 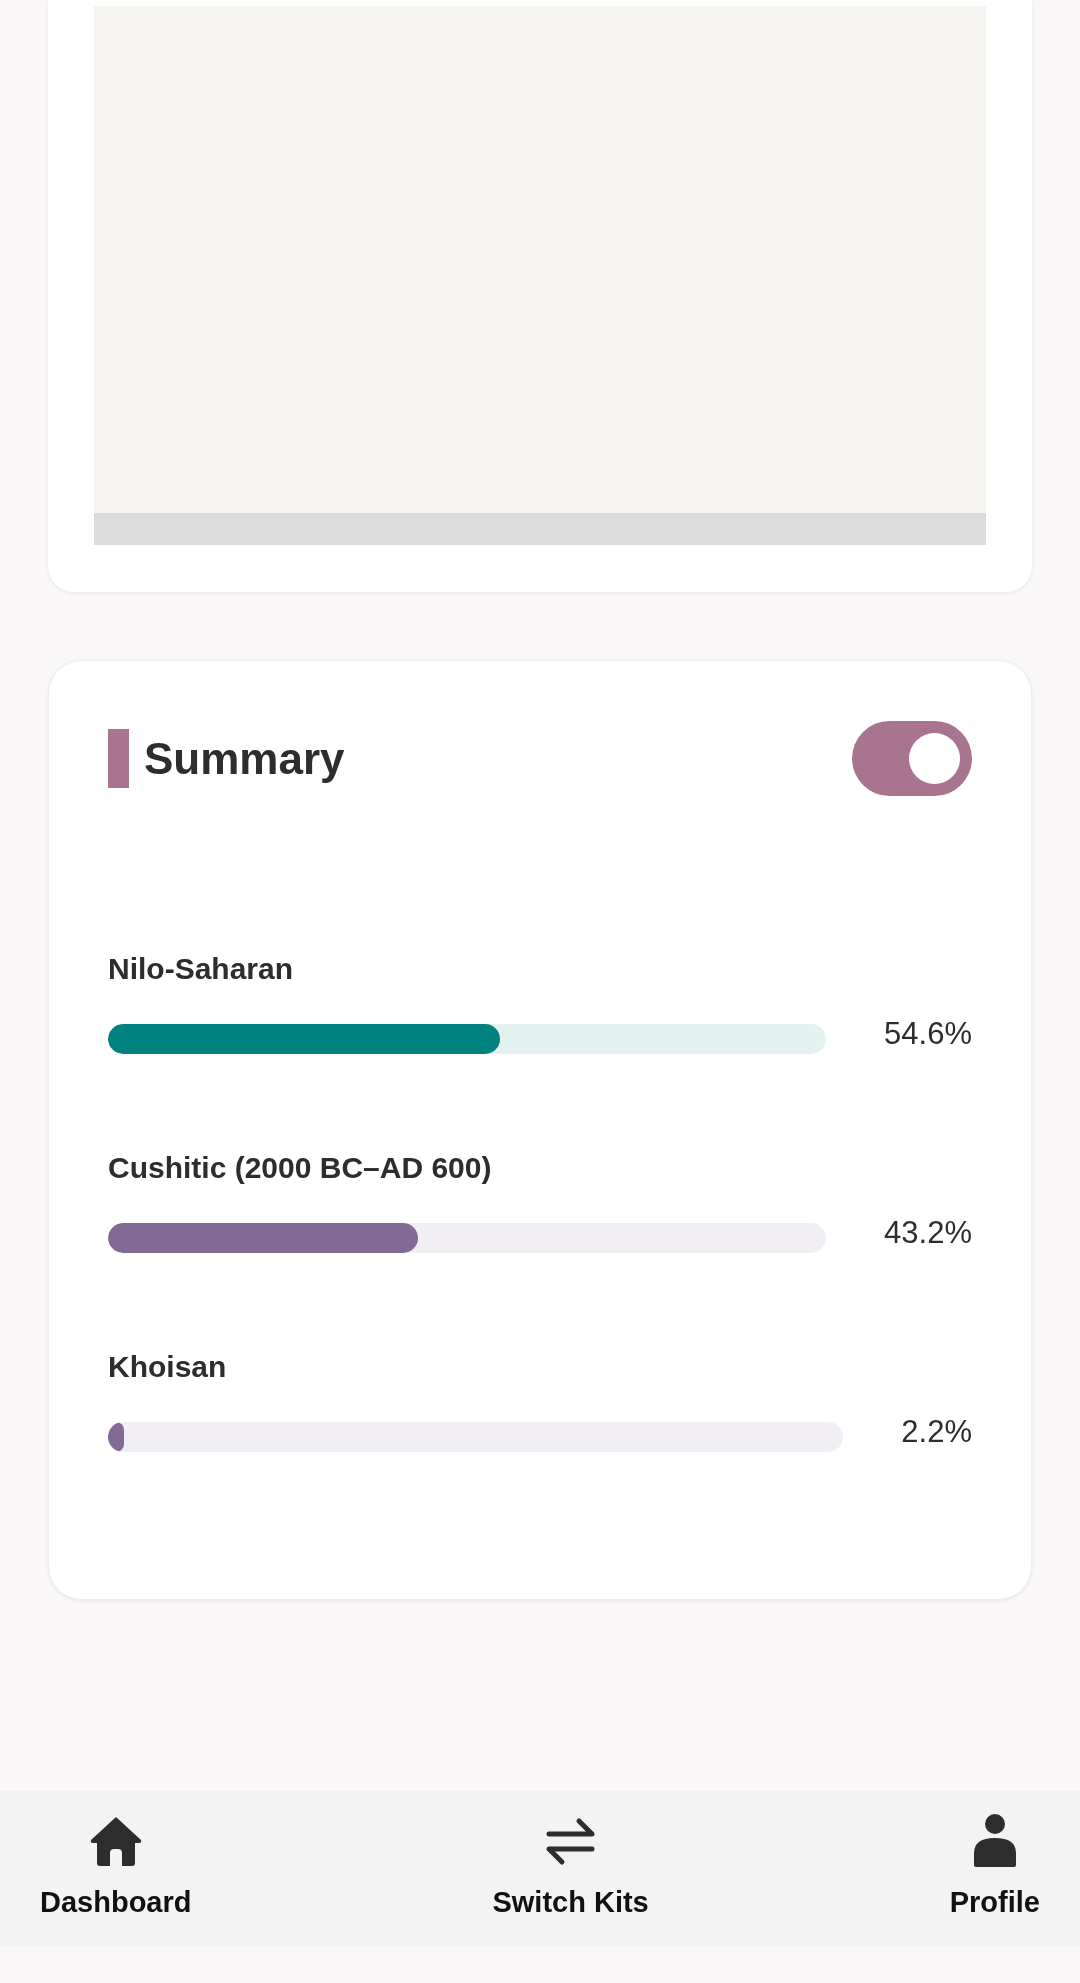 I want to click on nav-tab: Profile, so click(x=994, y=1869).